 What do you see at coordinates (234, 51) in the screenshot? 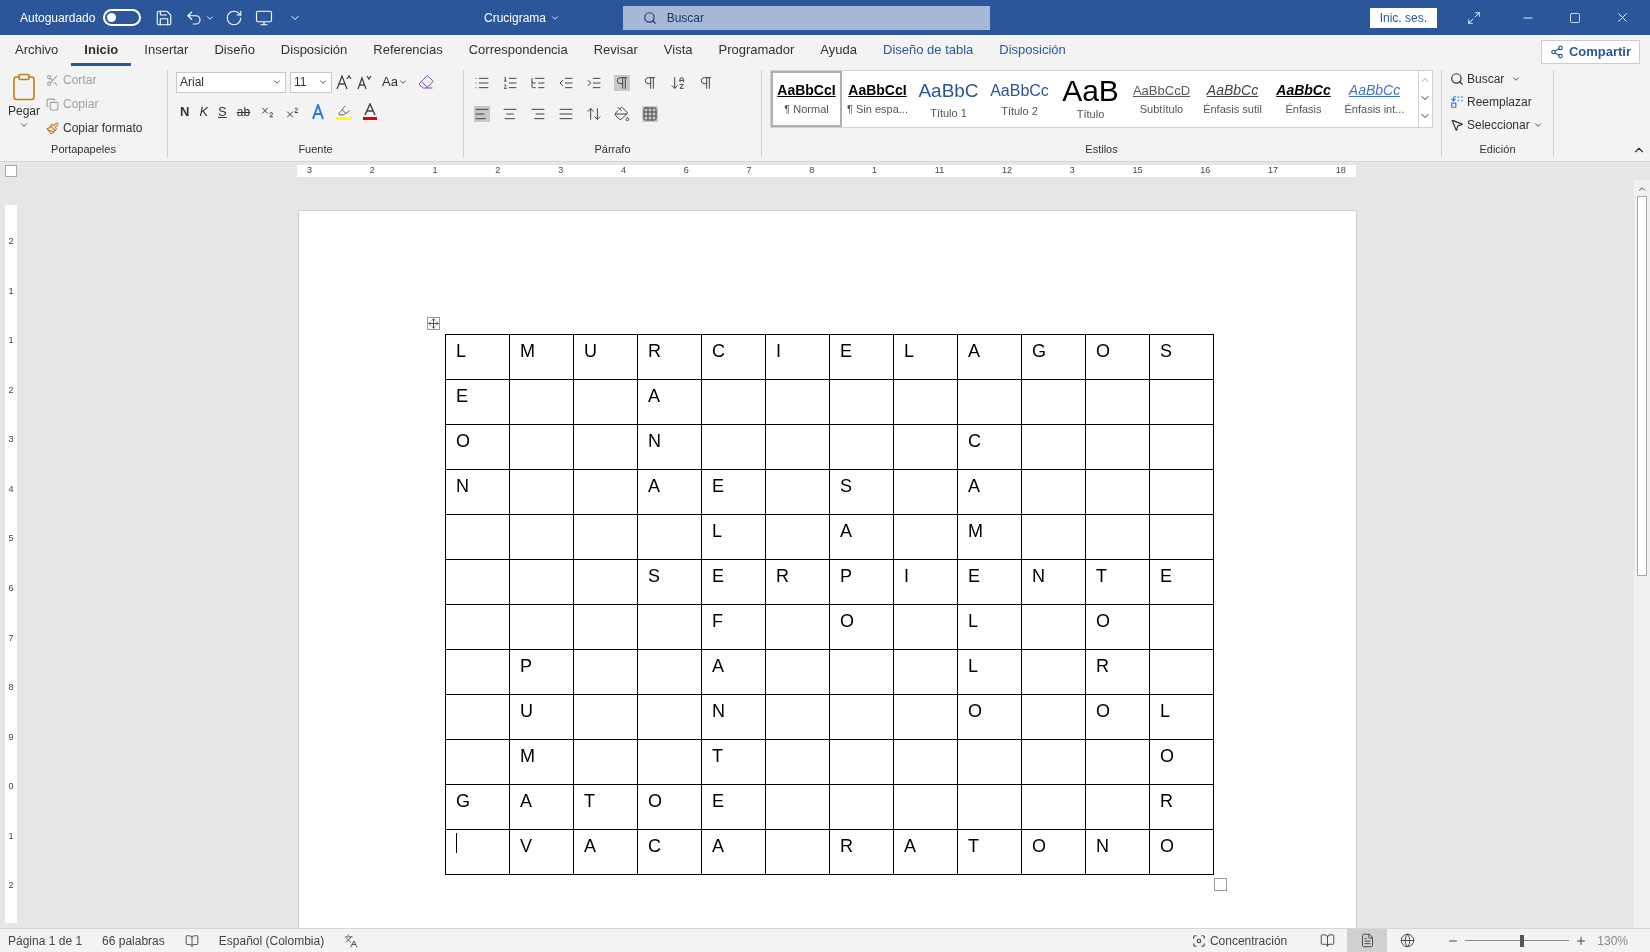
I see `ribbon-tab: Diseño` at bounding box center [234, 51].